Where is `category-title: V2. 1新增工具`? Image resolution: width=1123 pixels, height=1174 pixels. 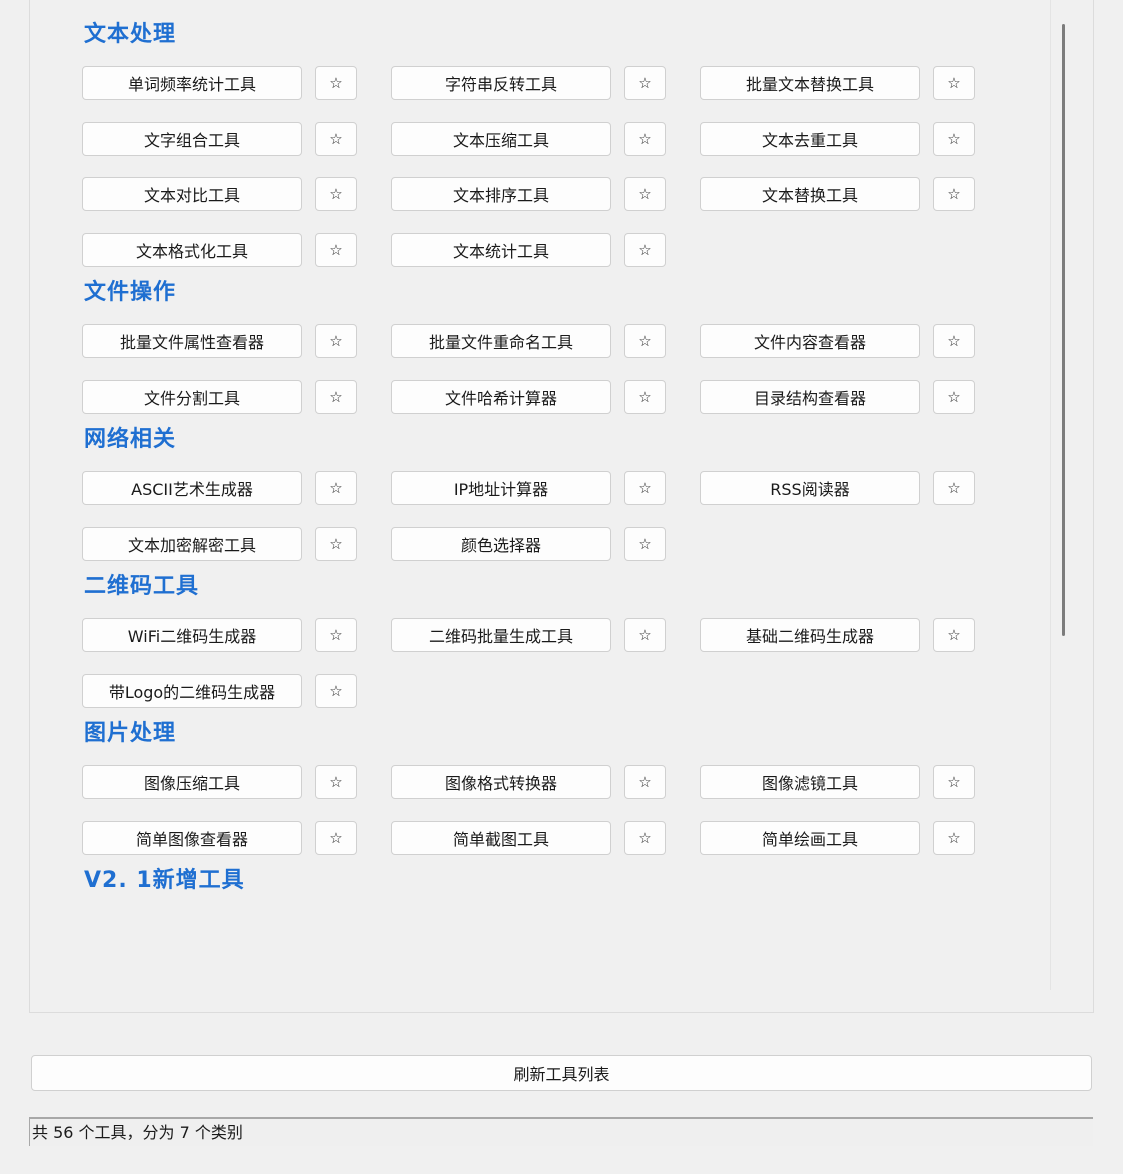
category-title: V2. 1新增工具 is located at coordinates (164, 880).